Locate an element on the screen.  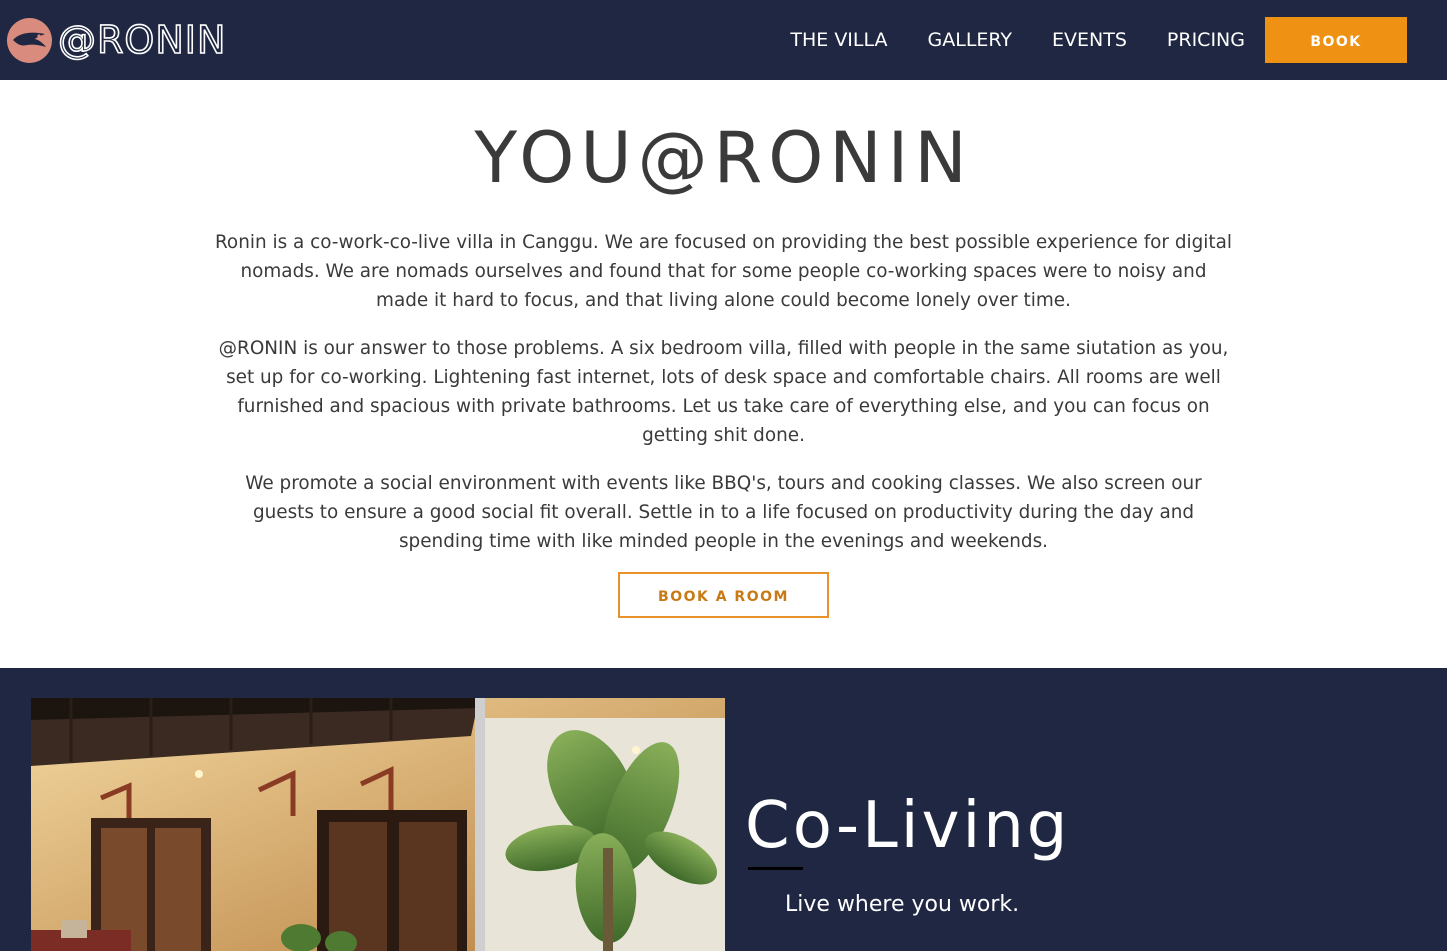
nav-link-events: EVENTS is located at coordinates (1089, 40).